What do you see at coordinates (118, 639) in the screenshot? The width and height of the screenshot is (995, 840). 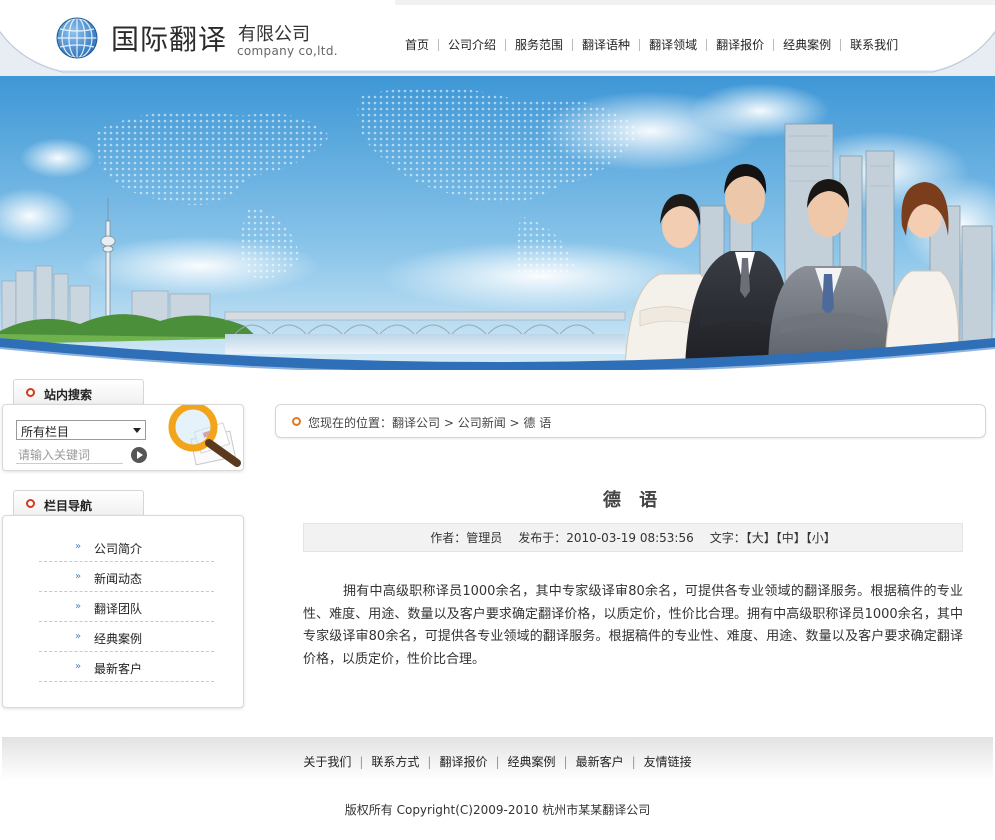 I see `sidebar-item-label: 经典案例` at bounding box center [118, 639].